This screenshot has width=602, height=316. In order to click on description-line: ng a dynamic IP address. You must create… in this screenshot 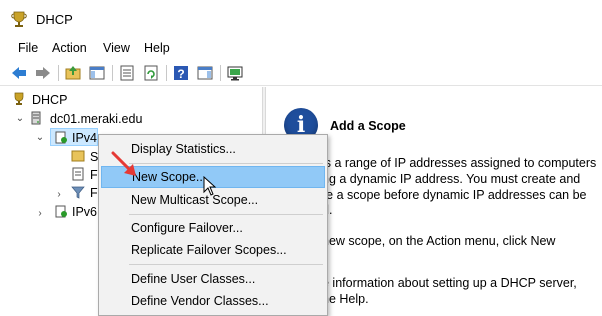, I will do `click(451, 179)`.